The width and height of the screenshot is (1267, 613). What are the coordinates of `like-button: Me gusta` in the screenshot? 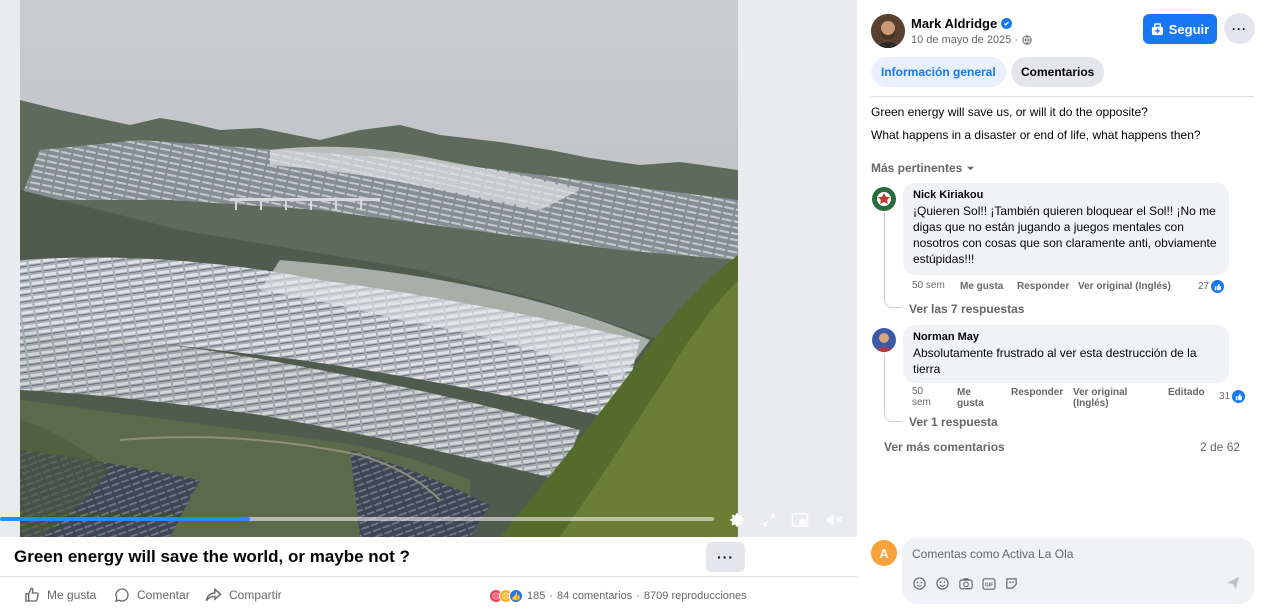 It's located at (60, 595).